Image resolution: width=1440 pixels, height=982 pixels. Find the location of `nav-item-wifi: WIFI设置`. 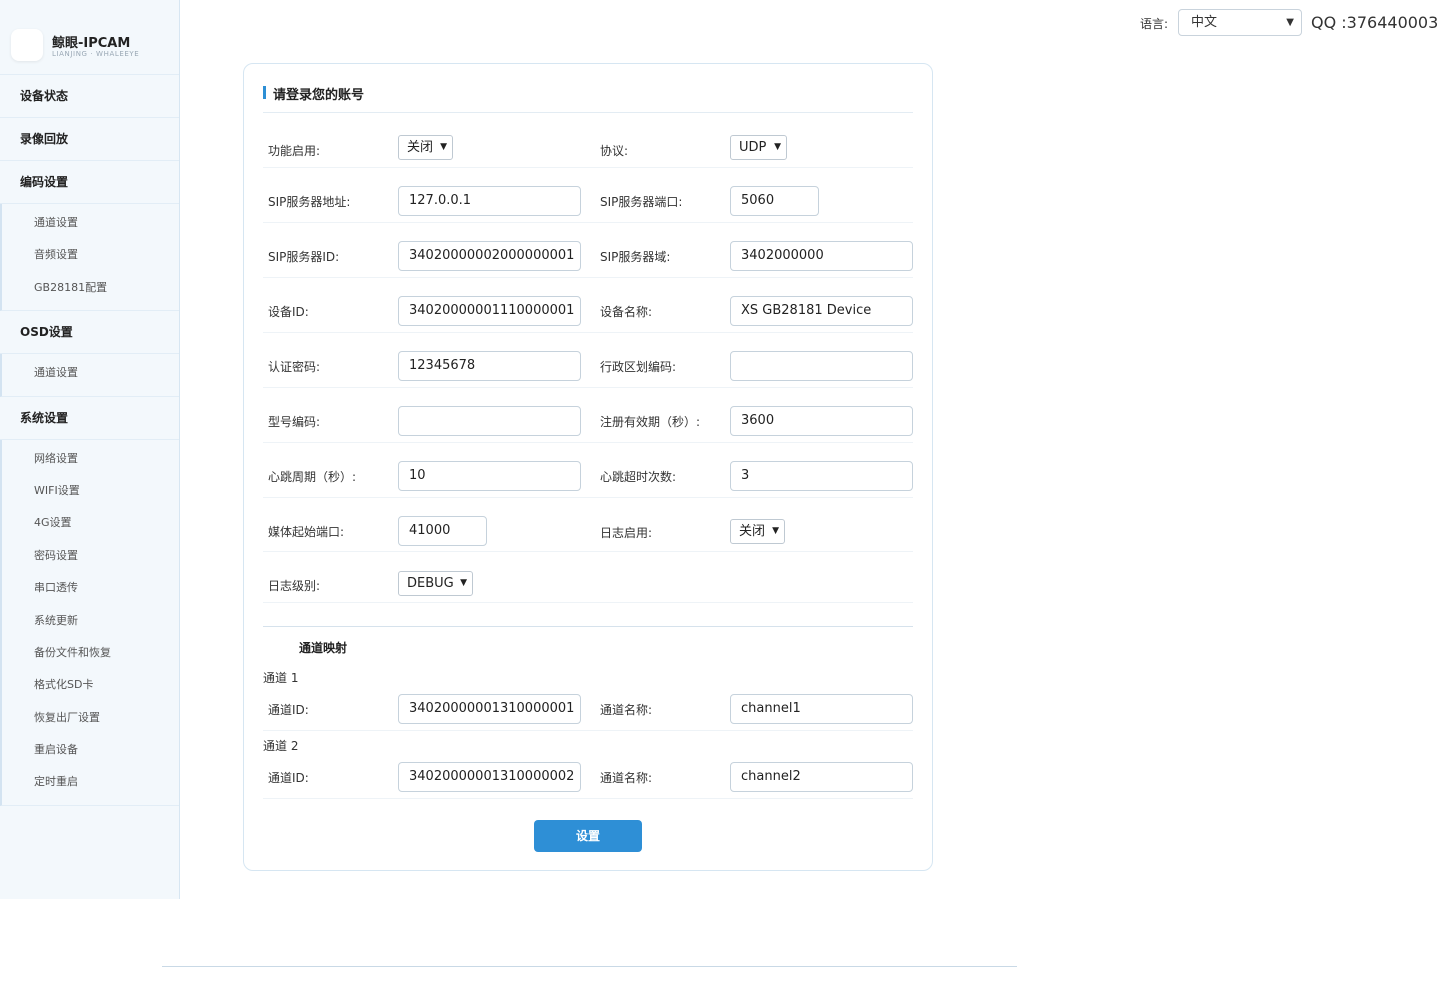

nav-item-wifi: WIFI设置 is located at coordinates (90, 491).